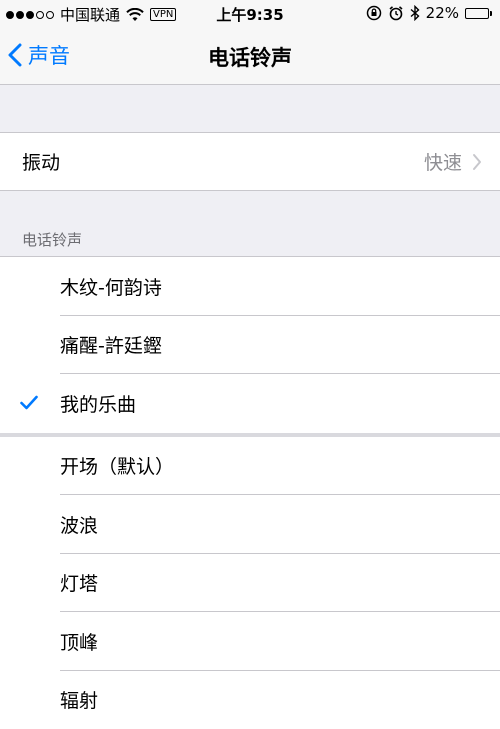 Image resolution: width=500 pixels, height=729 pixels. Describe the element at coordinates (79, 524) in the screenshot. I see `ringtone-label: 波浪` at that location.